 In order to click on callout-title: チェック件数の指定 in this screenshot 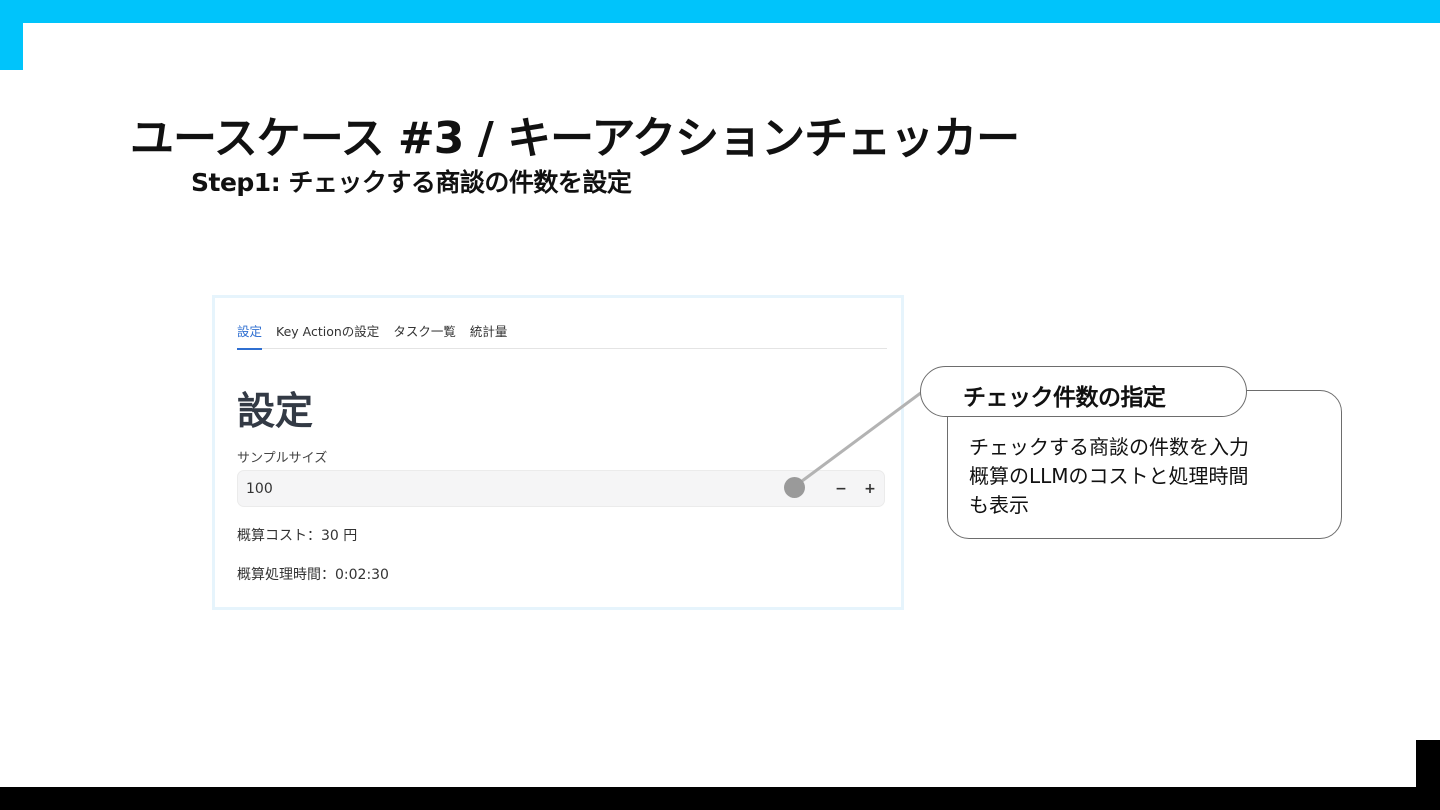, I will do `click(1064, 398)`.